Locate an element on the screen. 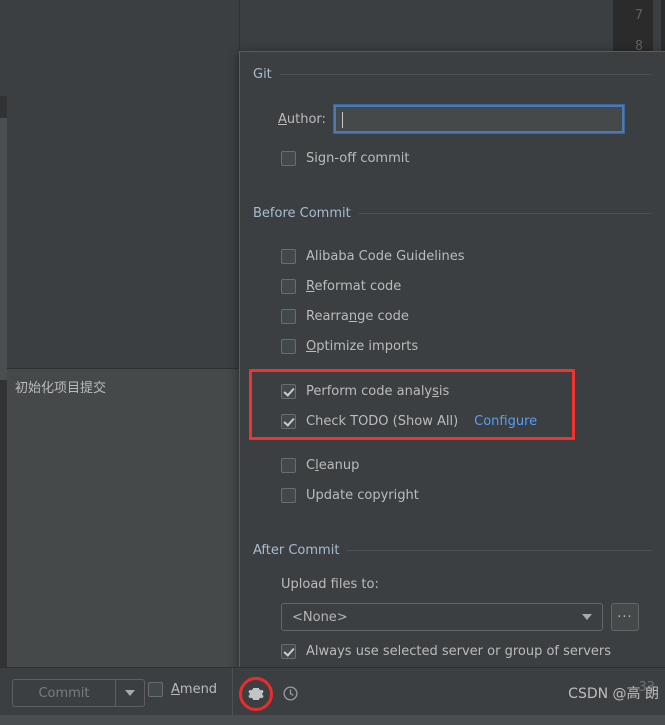 Image resolution: width=665 pixels, height=725 pixels. gear-icon is located at coordinates (256, 694).